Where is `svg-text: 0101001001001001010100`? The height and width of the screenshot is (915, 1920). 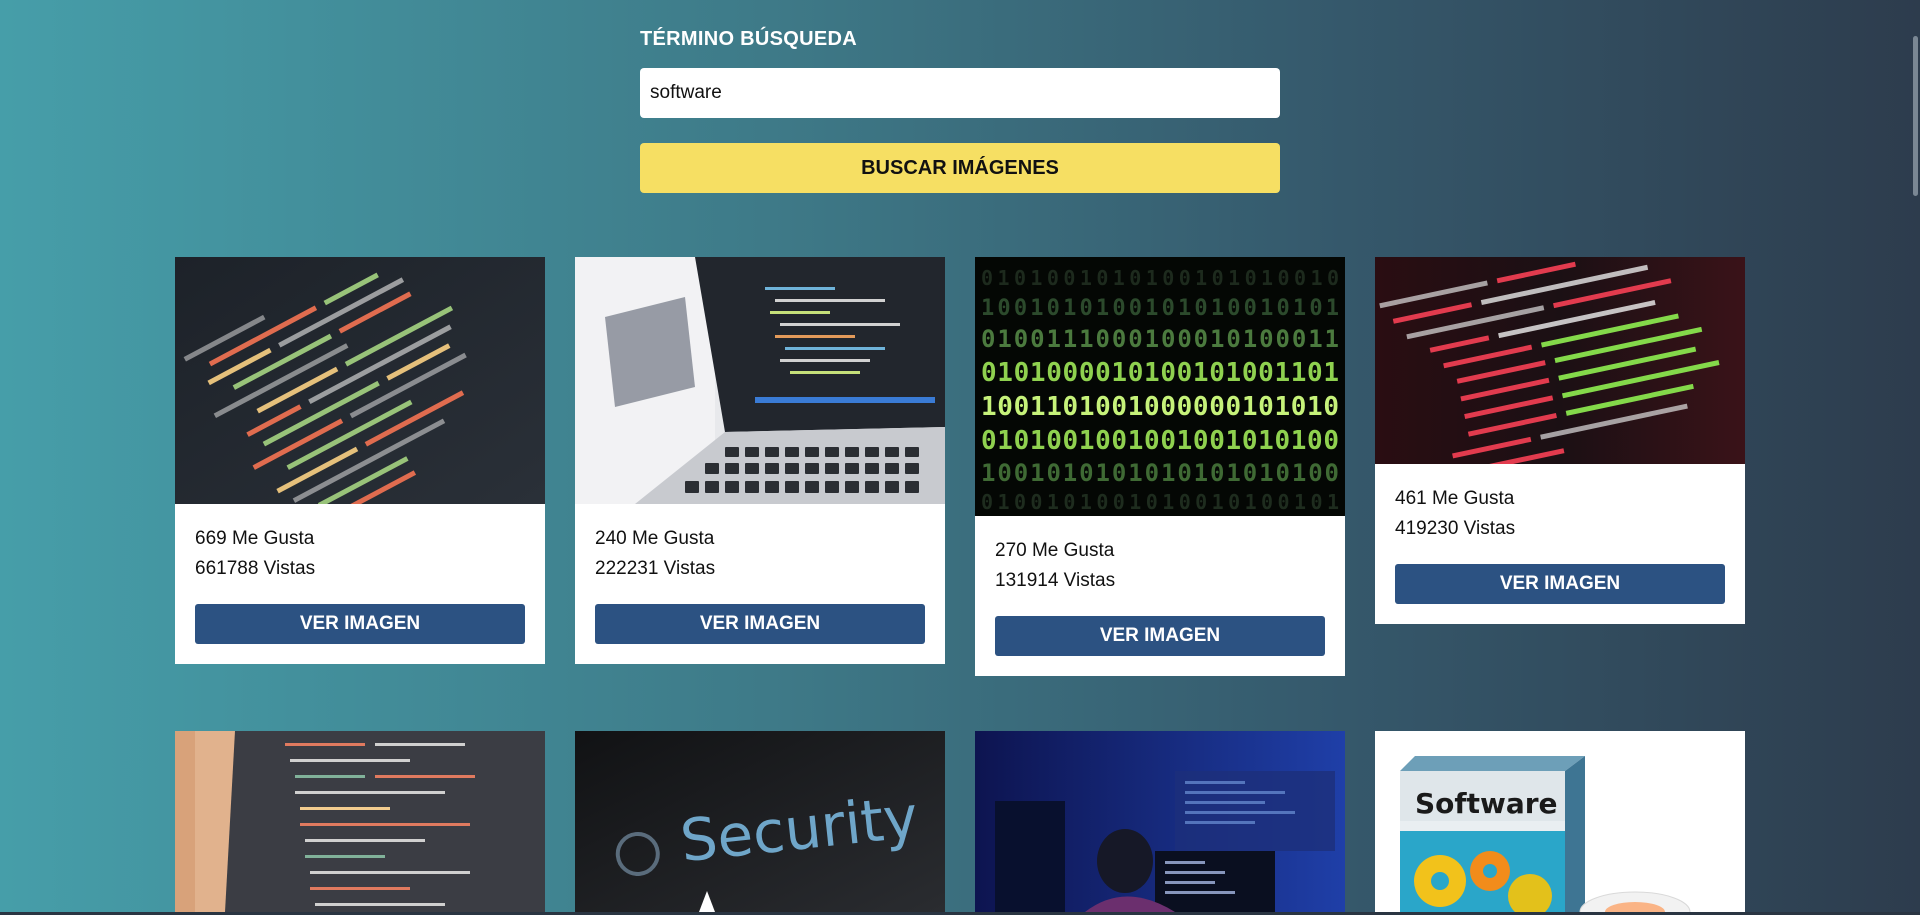
svg-text: 0101001001001001010100 is located at coordinates (1160, 441).